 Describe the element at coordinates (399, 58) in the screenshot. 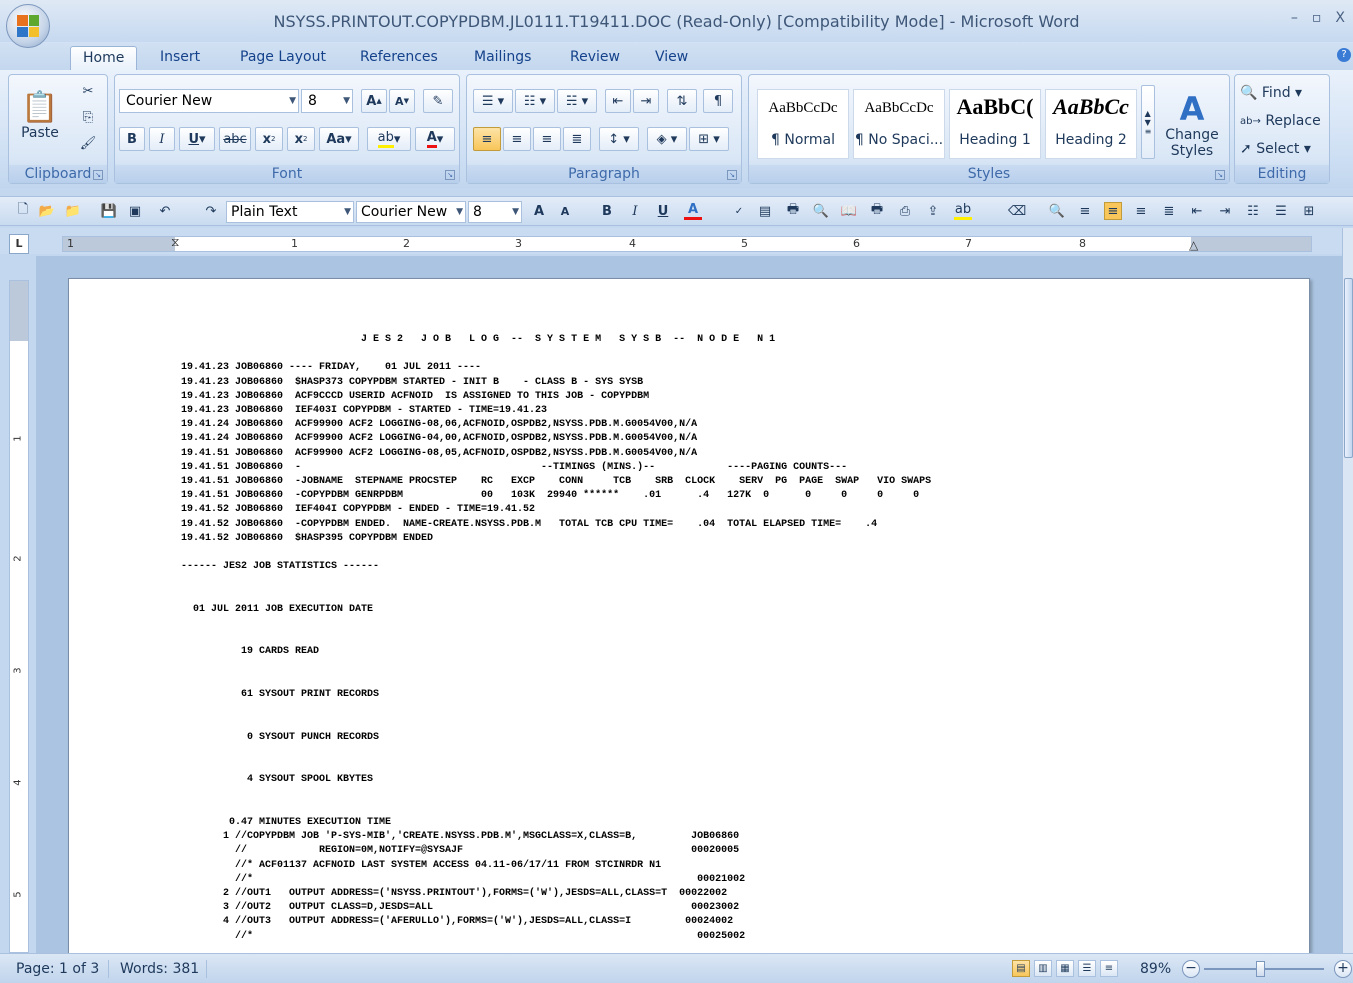

I see `tab-references: References` at that location.